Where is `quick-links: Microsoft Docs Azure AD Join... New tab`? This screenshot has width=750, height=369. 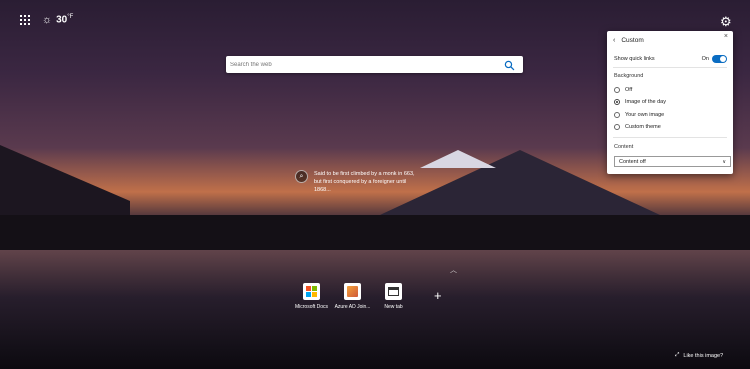 quick-links: Microsoft Docs Azure AD Join... New tab is located at coordinates (352, 296).